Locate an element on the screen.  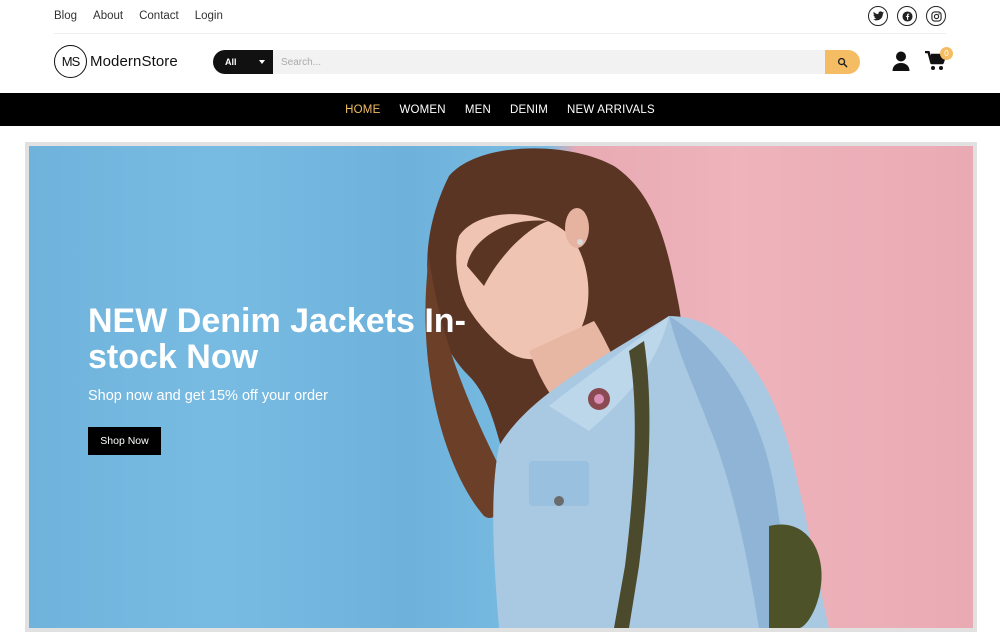
logo-name: ModernStore is located at coordinates (134, 61).